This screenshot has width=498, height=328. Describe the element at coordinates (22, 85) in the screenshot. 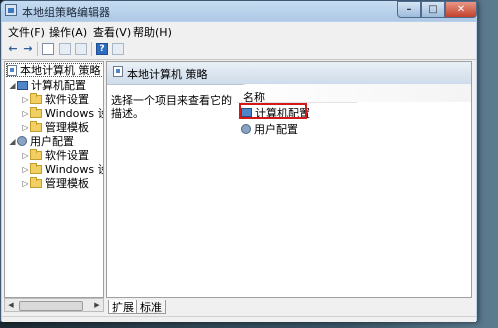

I see `computer-icon` at that location.